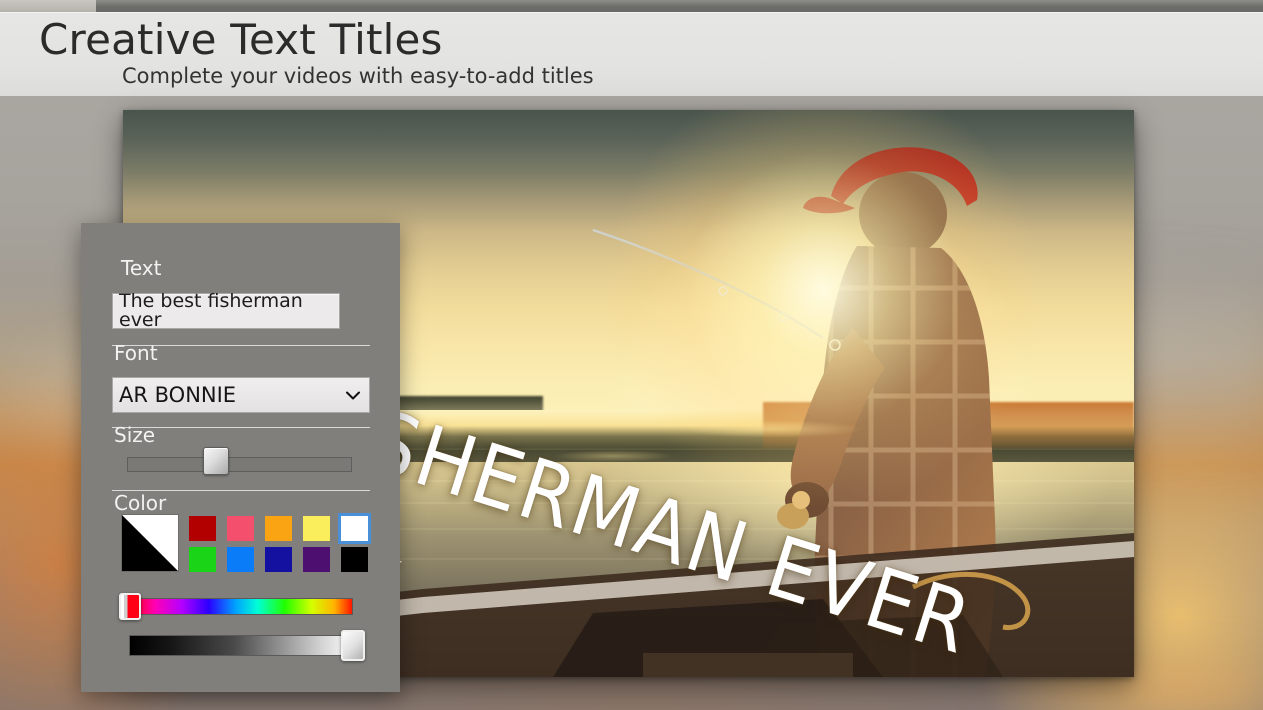 The width and height of the screenshot is (1263, 710). I want to click on size-slider-thumb, so click(216, 461).